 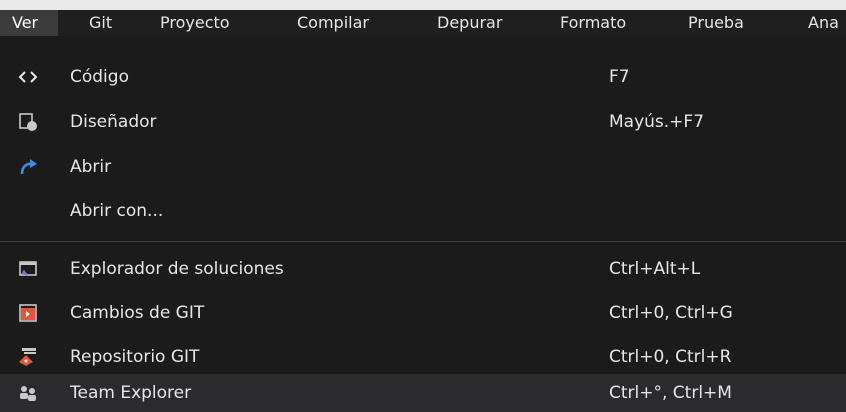 I want to click on menu-item-team-explorer: Team Explorer Ctrl+°, Ctrl+M, so click(x=423, y=393).